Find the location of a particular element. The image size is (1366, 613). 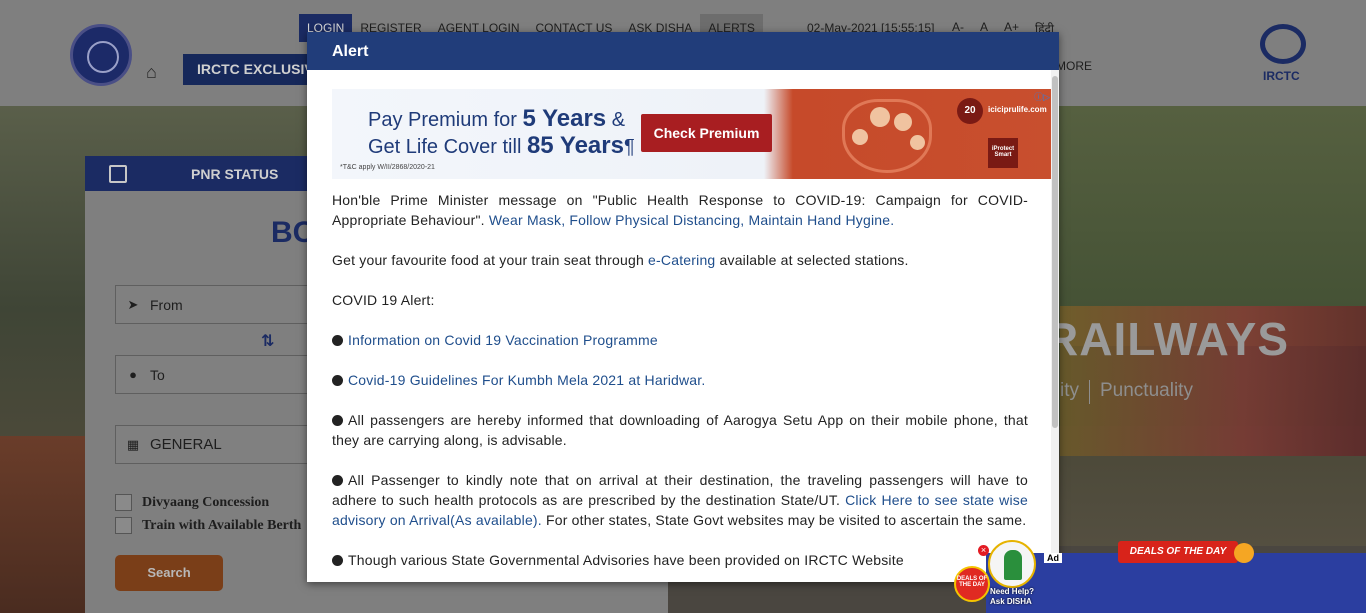

map-pin-icon: ● is located at coordinates (133, 374).